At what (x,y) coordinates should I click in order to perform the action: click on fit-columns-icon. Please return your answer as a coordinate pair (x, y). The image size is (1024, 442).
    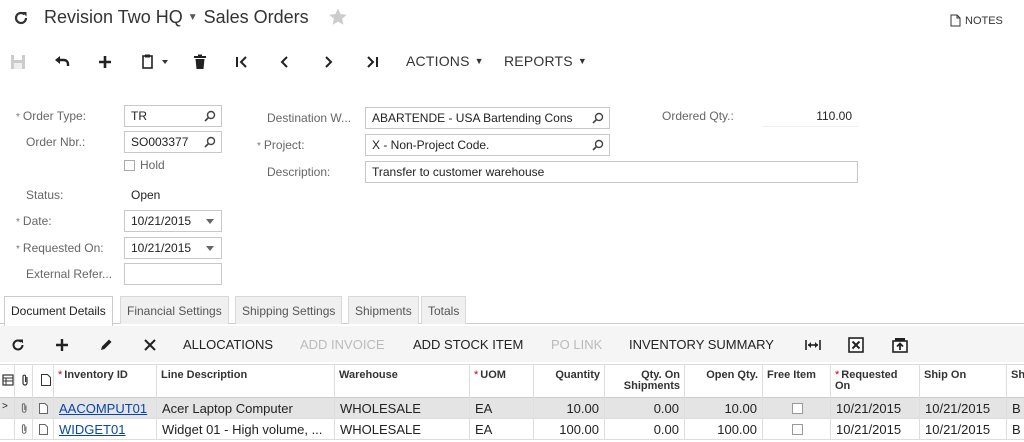
    Looking at the image, I should click on (813, 345).